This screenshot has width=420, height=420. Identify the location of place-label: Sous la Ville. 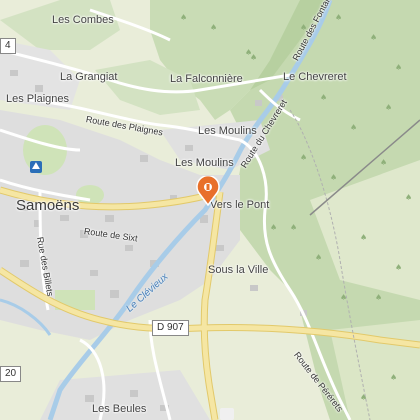
(238, 270).